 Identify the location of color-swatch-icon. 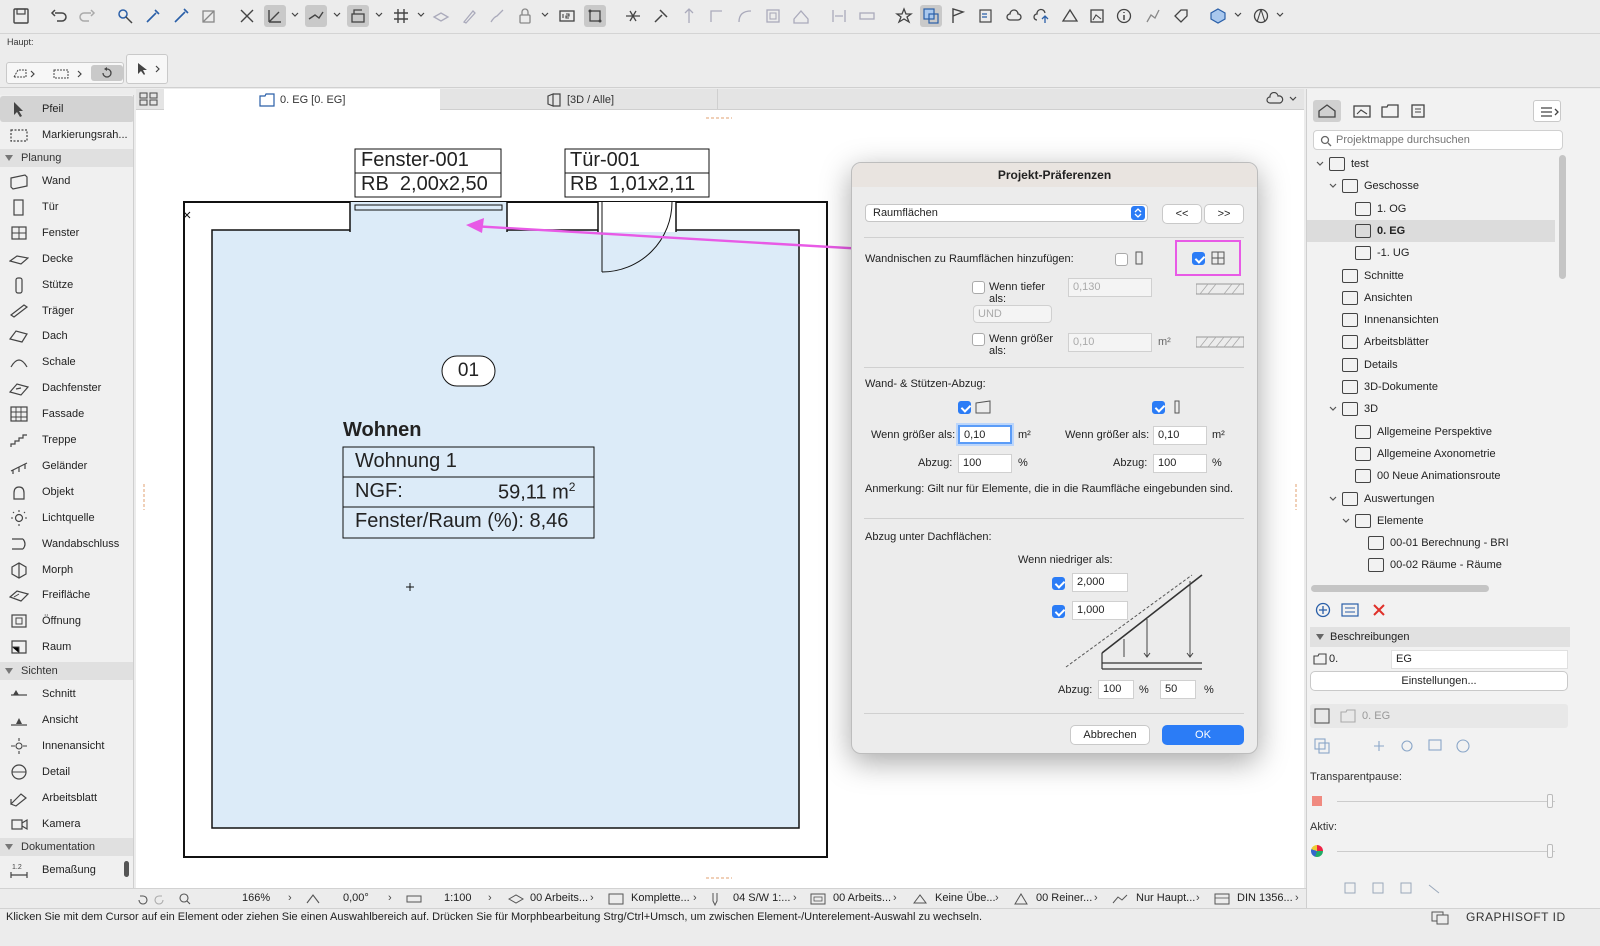
(1317, 801).